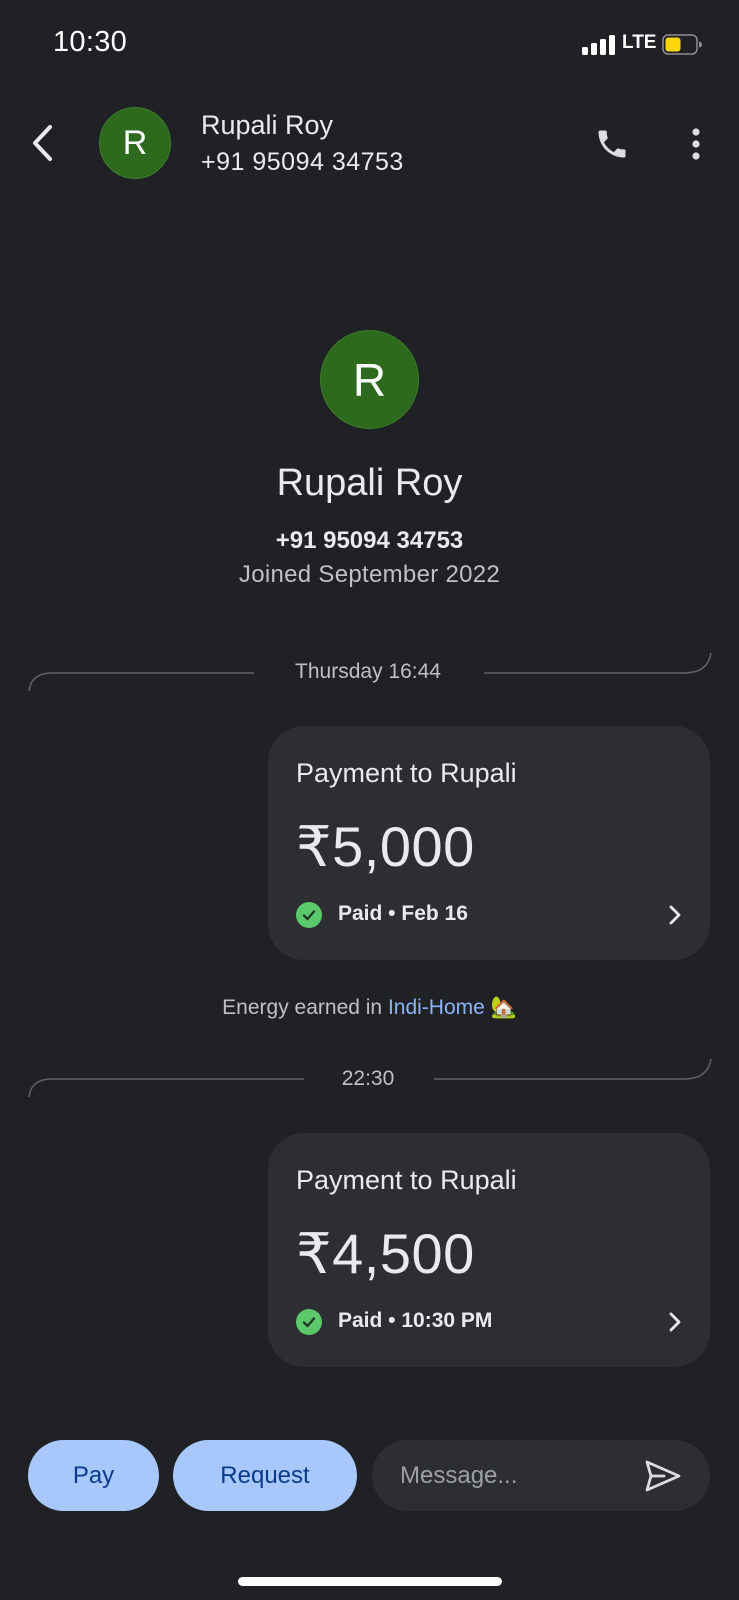 Image resolution: width=739 pixels, height=1600 pixels. What do you see at coordinates (385, 1253) in the screenshot?
I see `payment-amount: ₹4,500` at bounding box center [385, 1253].